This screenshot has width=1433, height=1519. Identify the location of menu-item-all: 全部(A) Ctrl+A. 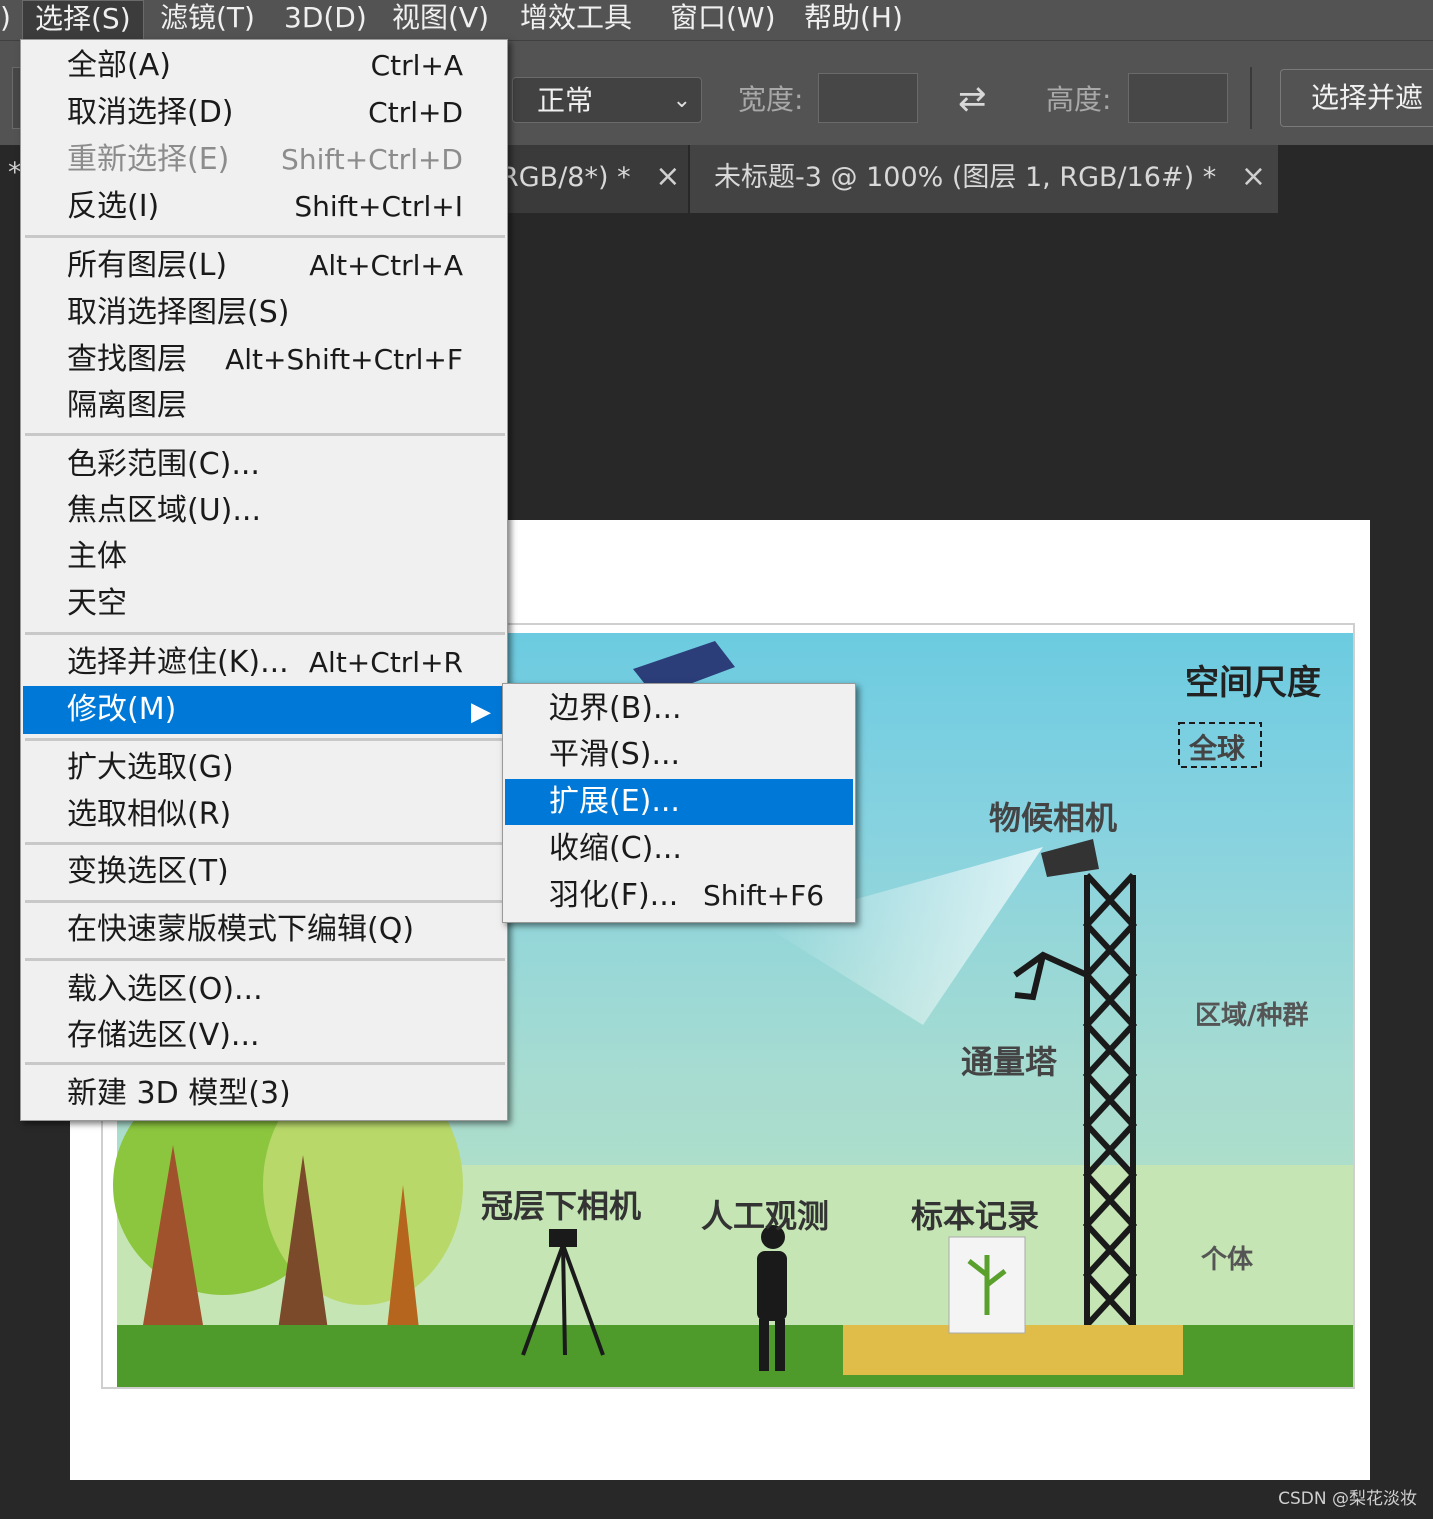
(263, 66).